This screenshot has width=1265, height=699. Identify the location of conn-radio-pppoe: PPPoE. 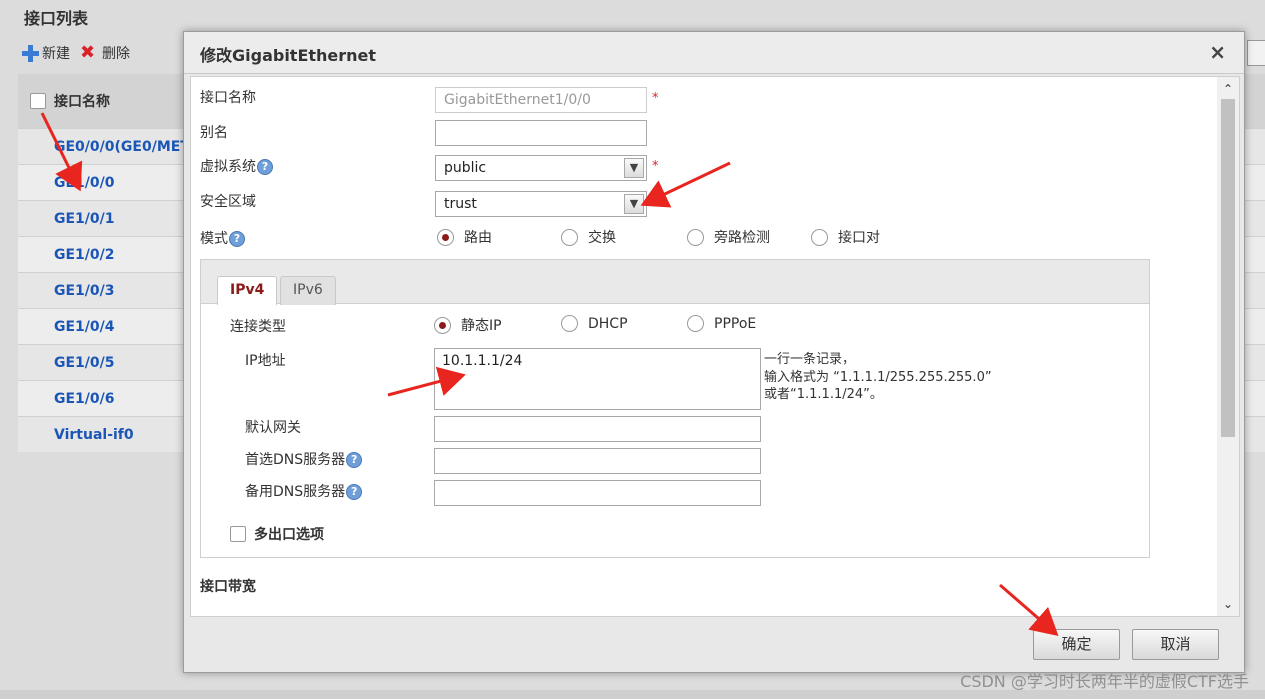
(721, 323).